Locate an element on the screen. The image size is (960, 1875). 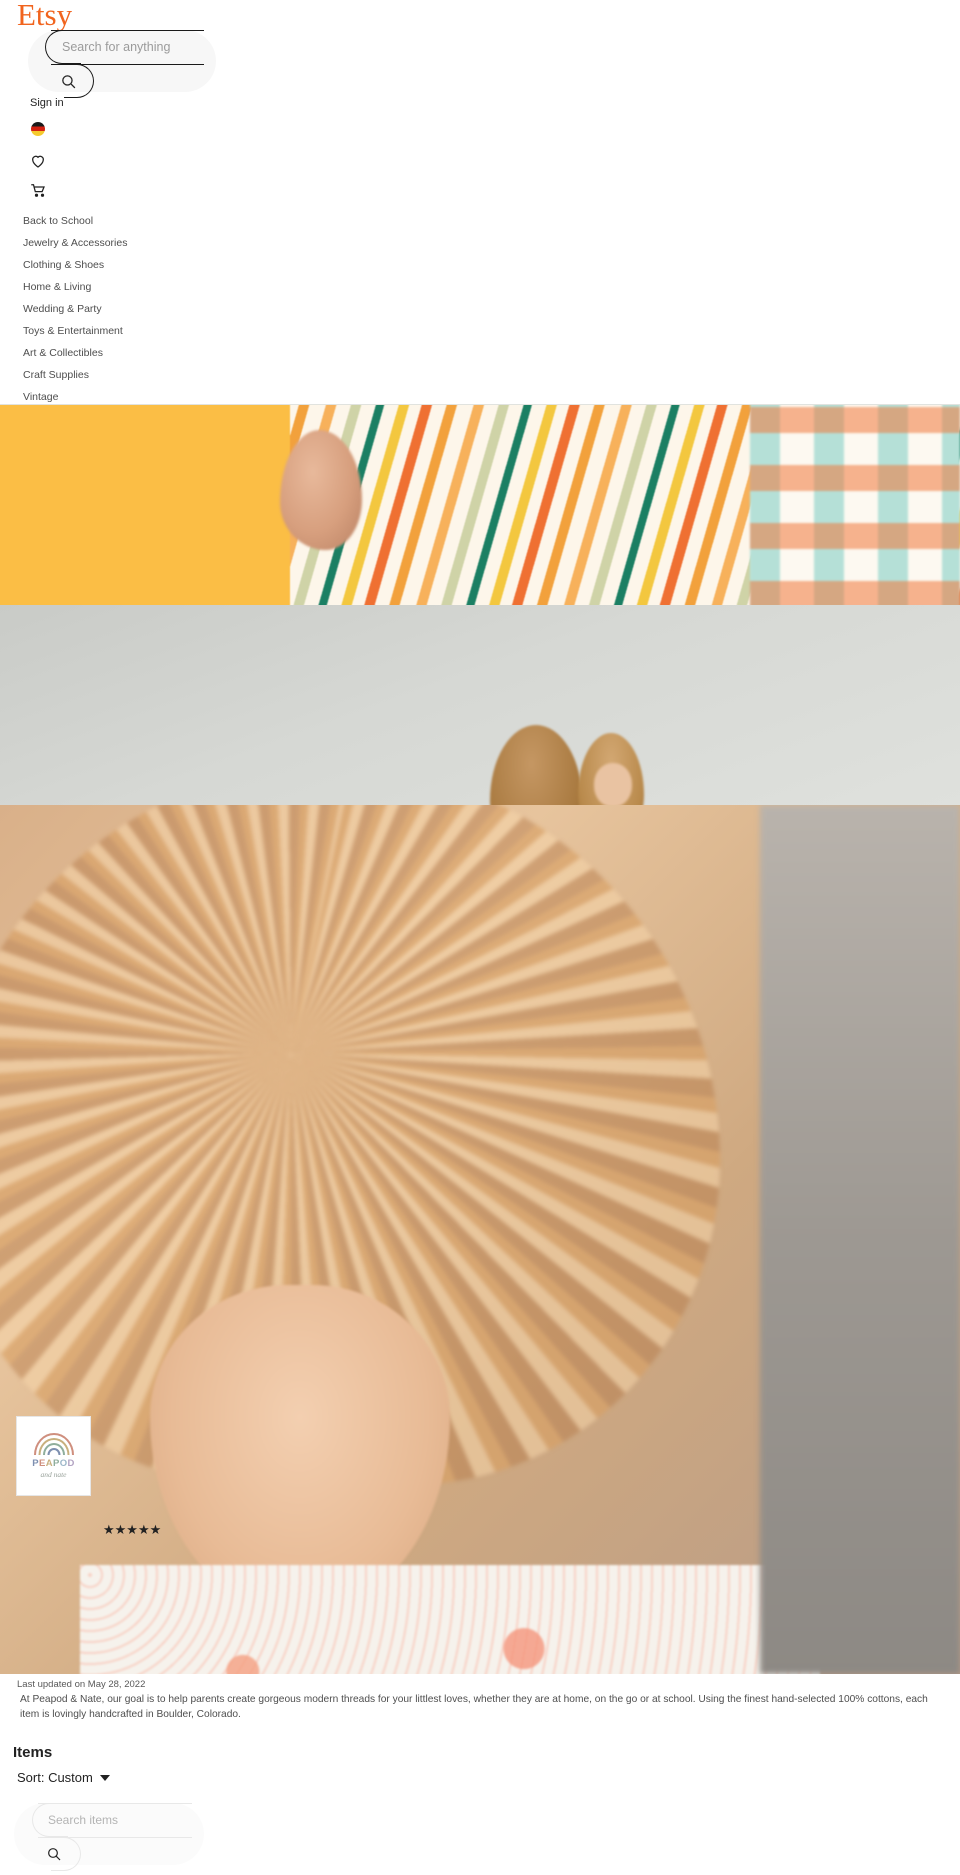
item-search-button is located at coordinates (54, 1854).